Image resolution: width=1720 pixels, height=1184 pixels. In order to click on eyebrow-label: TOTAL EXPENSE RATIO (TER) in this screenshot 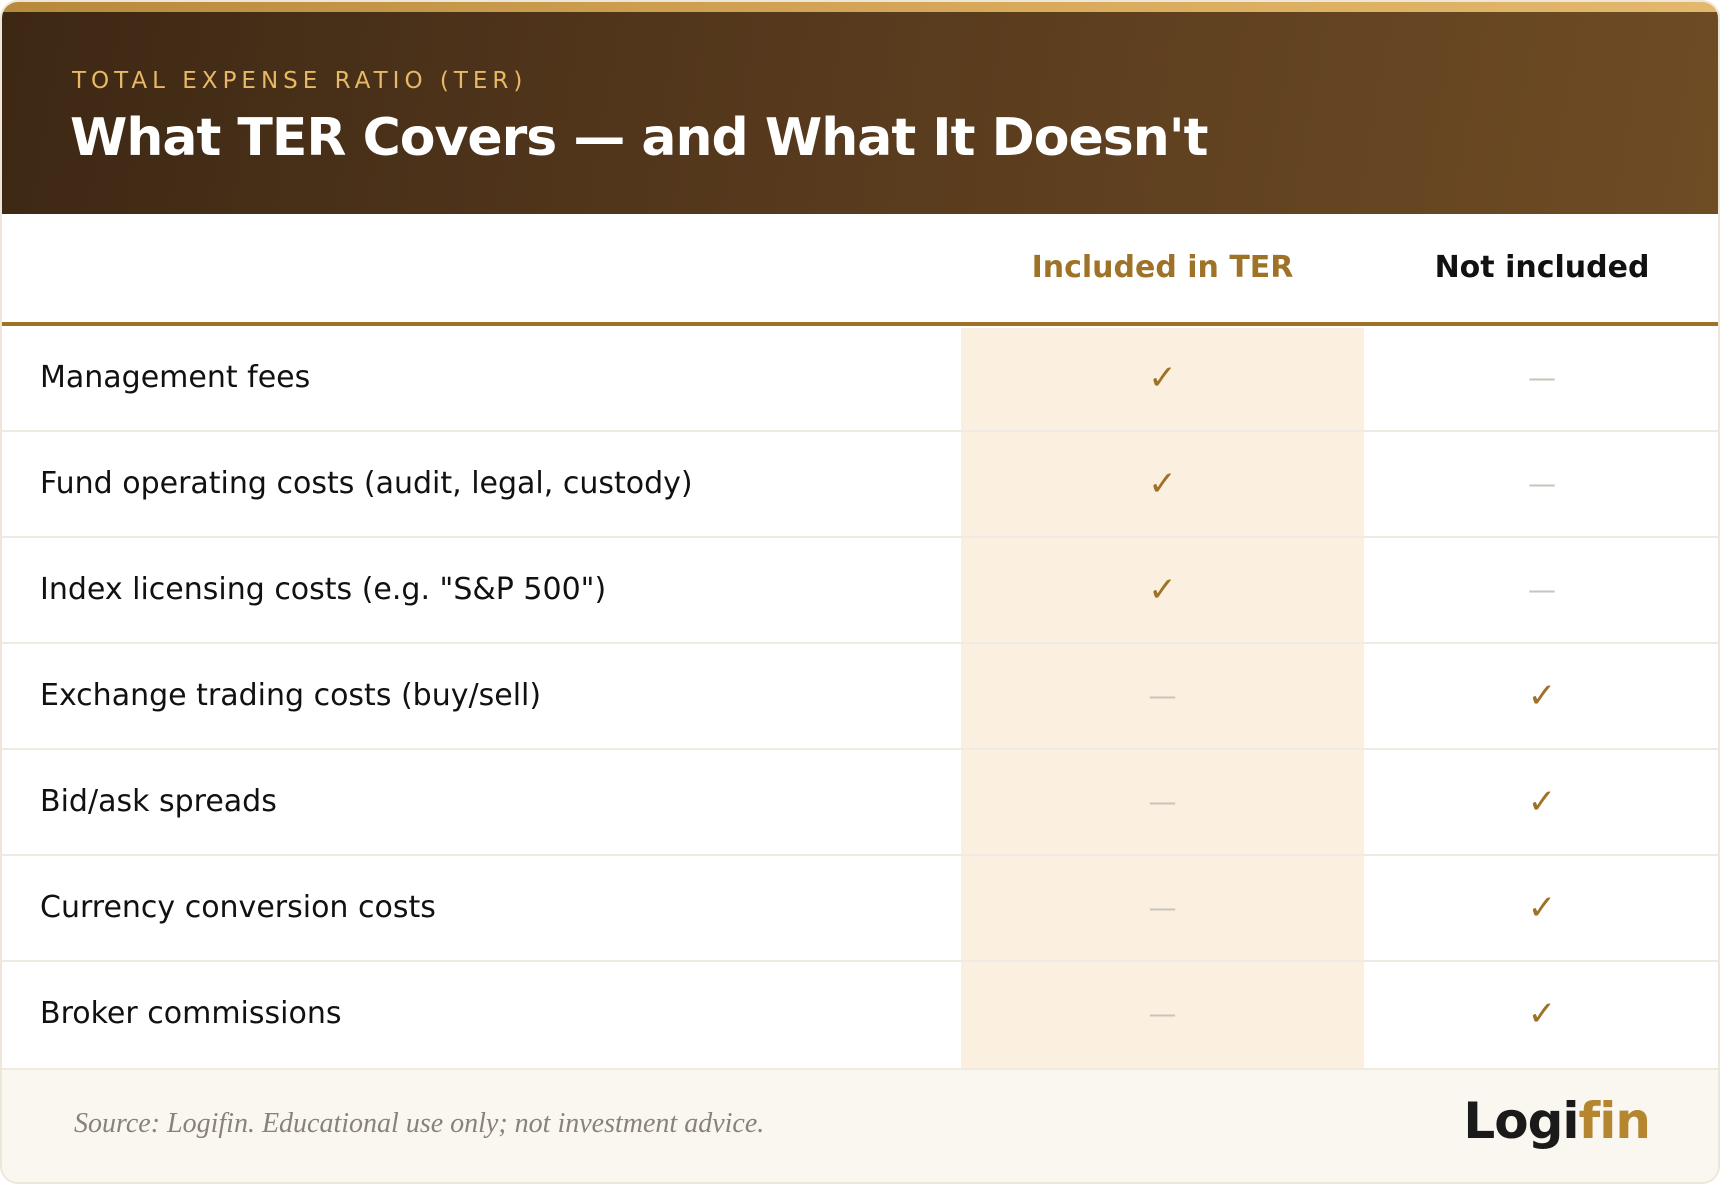, I will do `click(300, 81)`.